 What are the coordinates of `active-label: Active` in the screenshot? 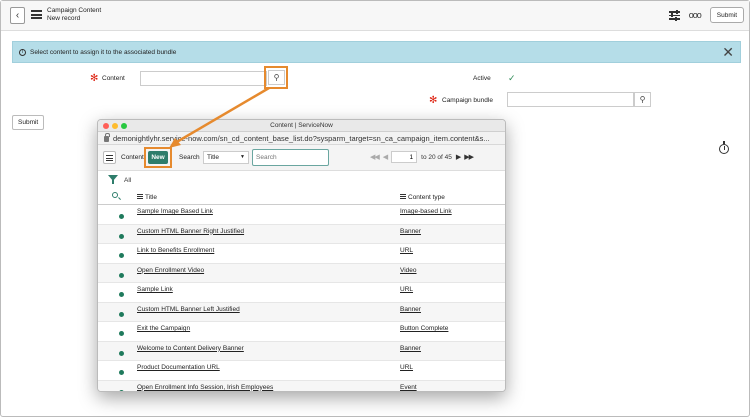 It's located at (482, 78).